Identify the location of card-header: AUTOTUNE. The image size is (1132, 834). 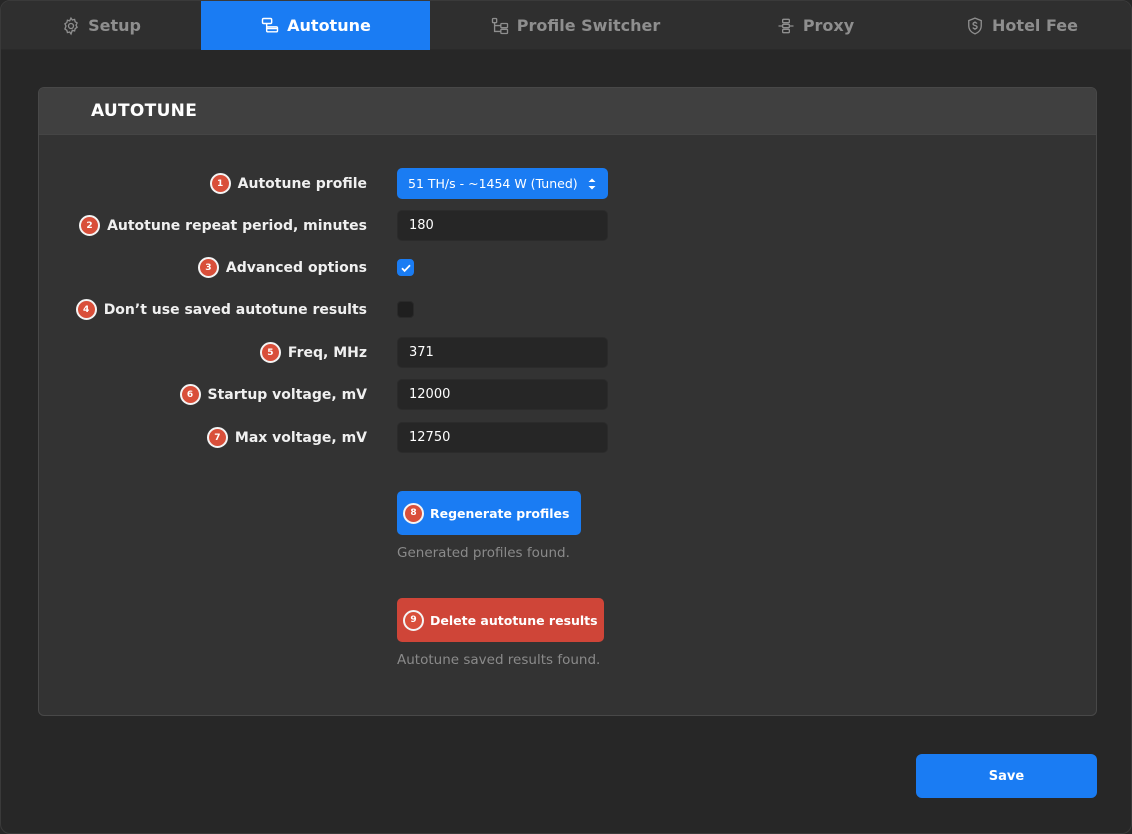
(567, 111).